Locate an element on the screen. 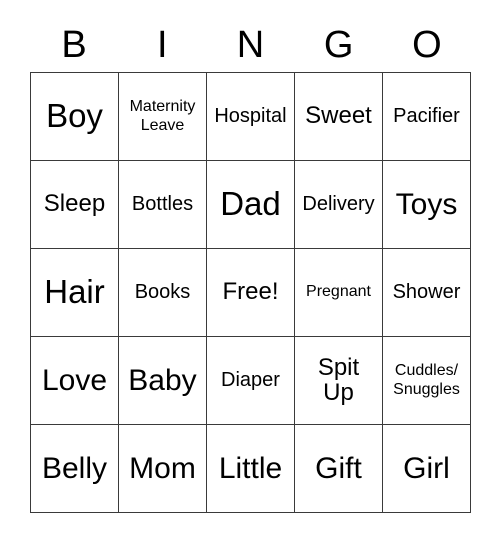  bingo-cell-label: Hospital is located at coordinates (250, 116).